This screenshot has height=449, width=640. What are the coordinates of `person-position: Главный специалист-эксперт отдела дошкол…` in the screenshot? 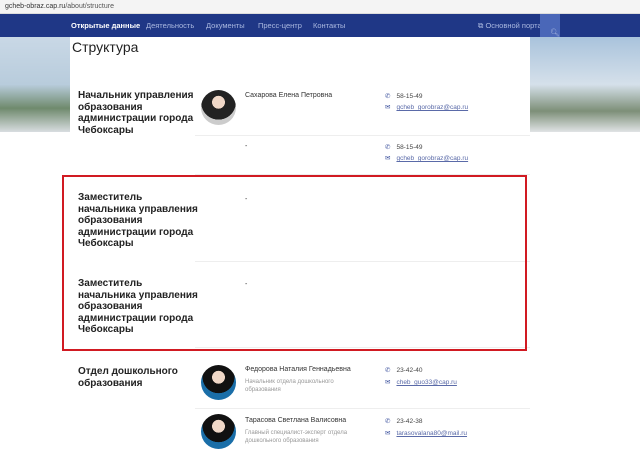 It's located at (296, 437).